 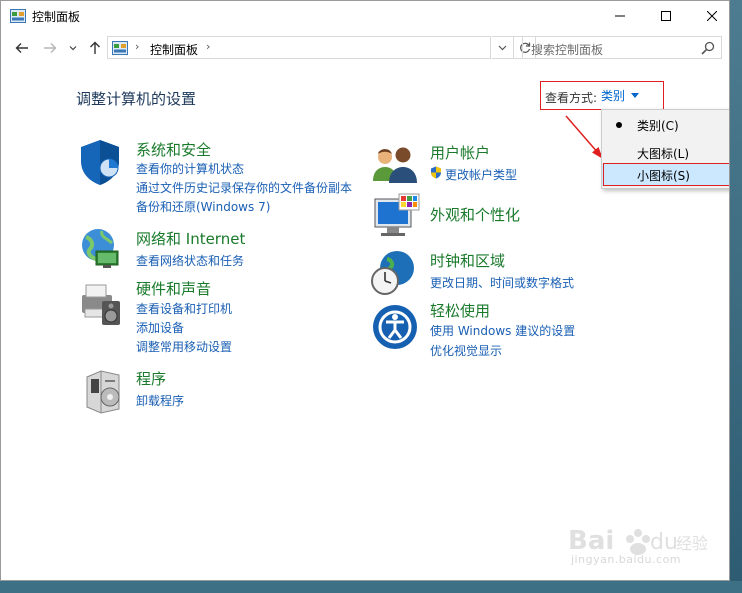 I want to click on link-network-status: 查看网络状态和任务, so click(x=190, y=260).